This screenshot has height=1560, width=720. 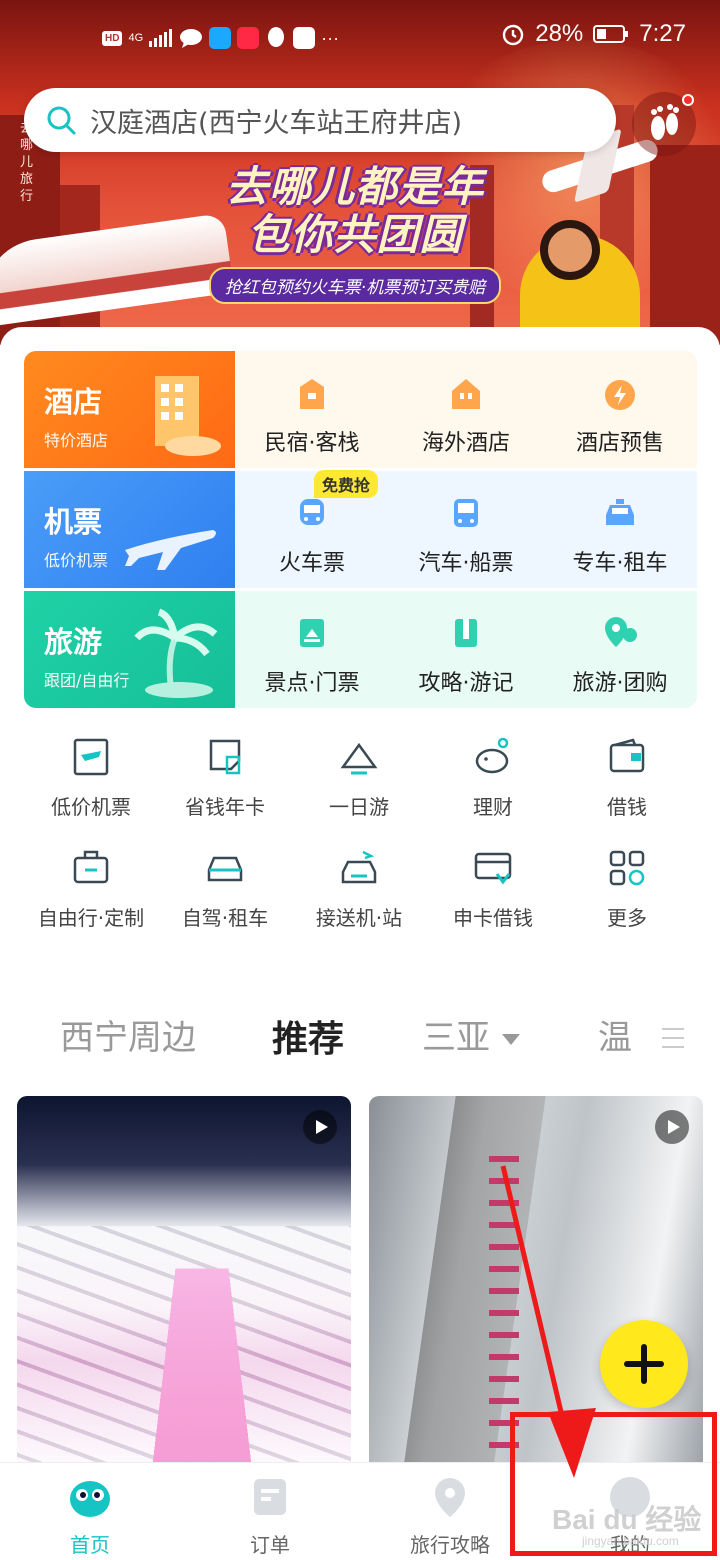 I want to click on nav-home-label: 首页, so click(x=90, y=1545).